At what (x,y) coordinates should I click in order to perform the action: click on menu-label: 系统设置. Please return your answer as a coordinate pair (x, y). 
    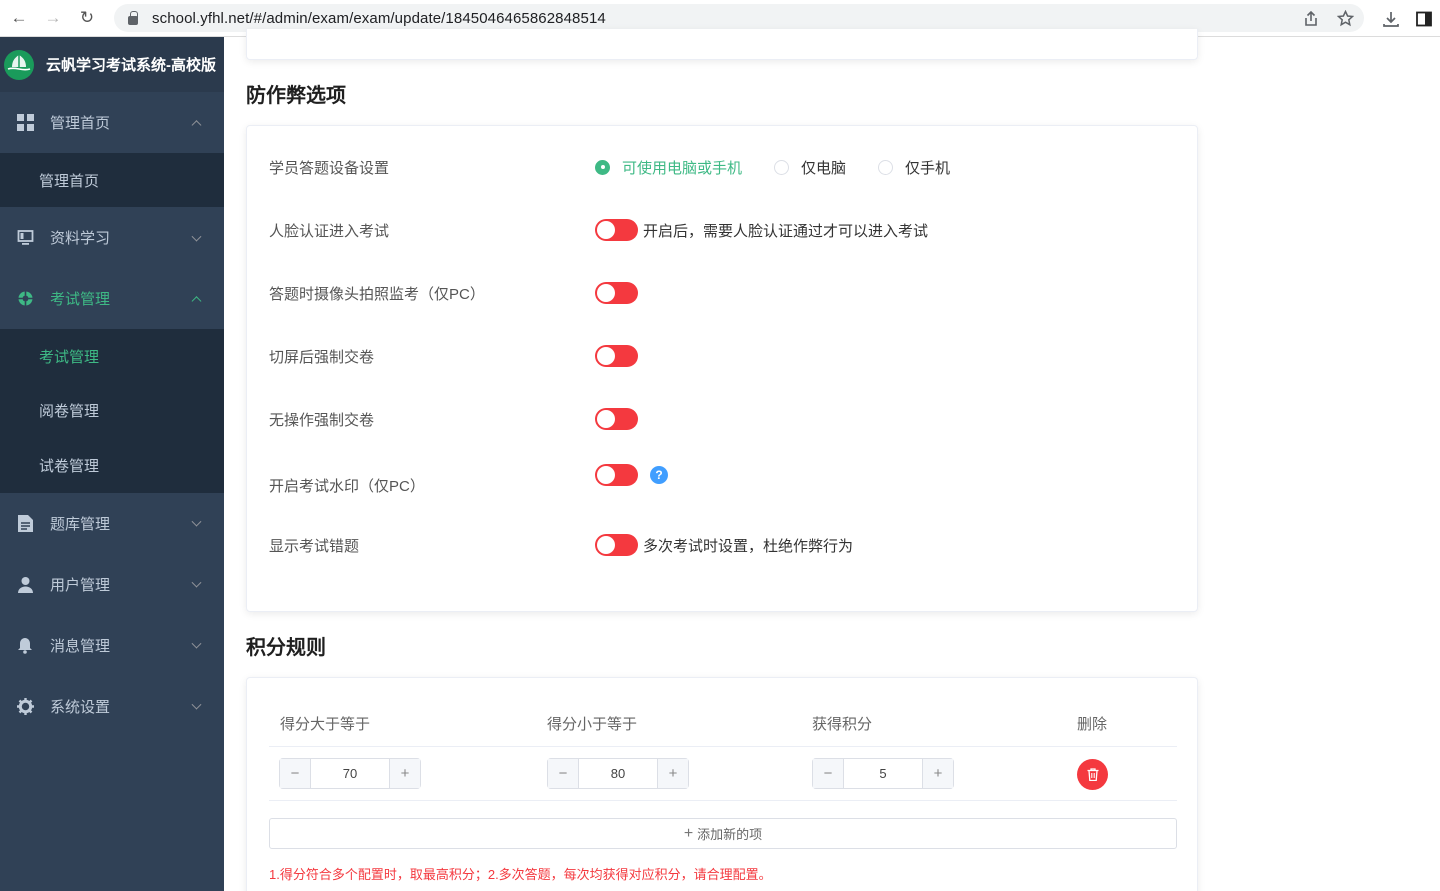
    Looking at the image, I should click on (80, 707).